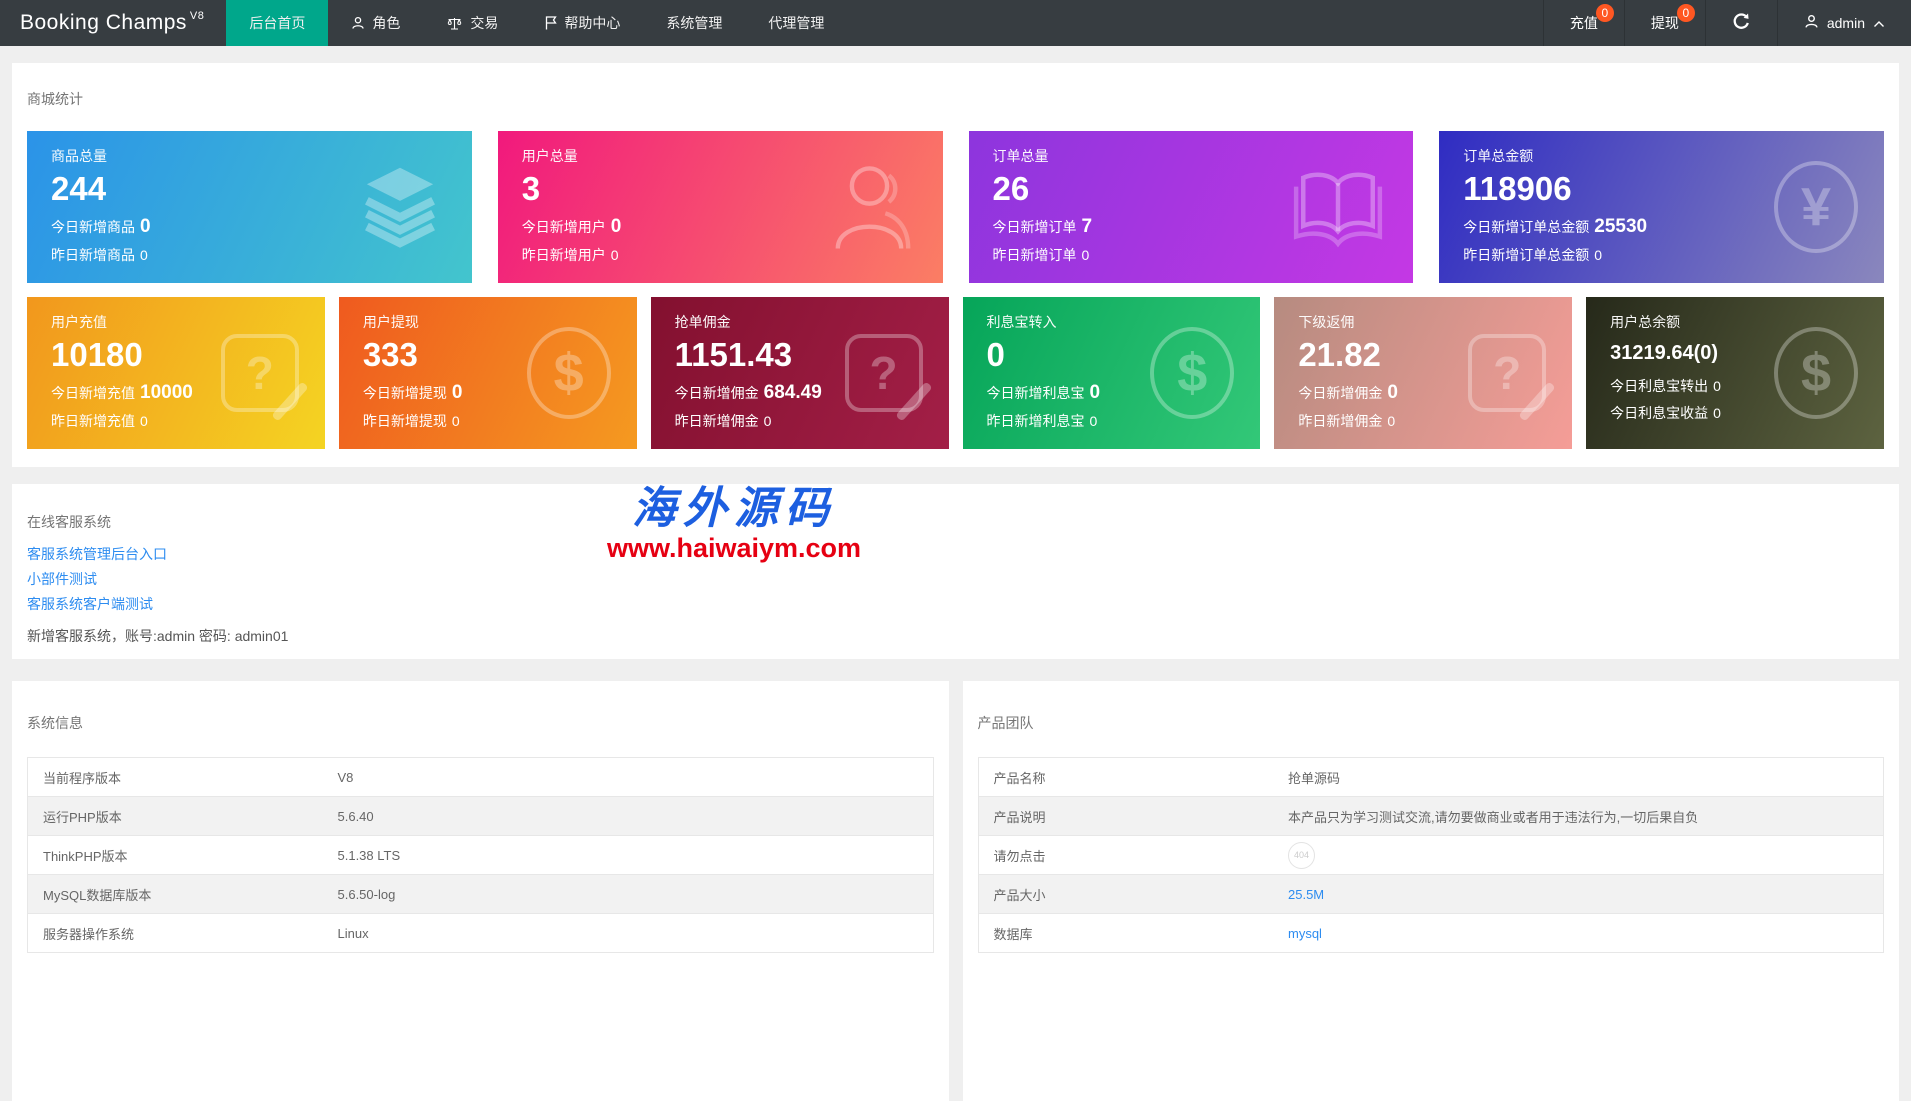 This screenshot has height=1101, width=1911. I want to click on stat-card-interest-in: 利息宝转入 0 今日新增利息宝 0 昨日新增利息宝 0 $, so click(1111, 373).